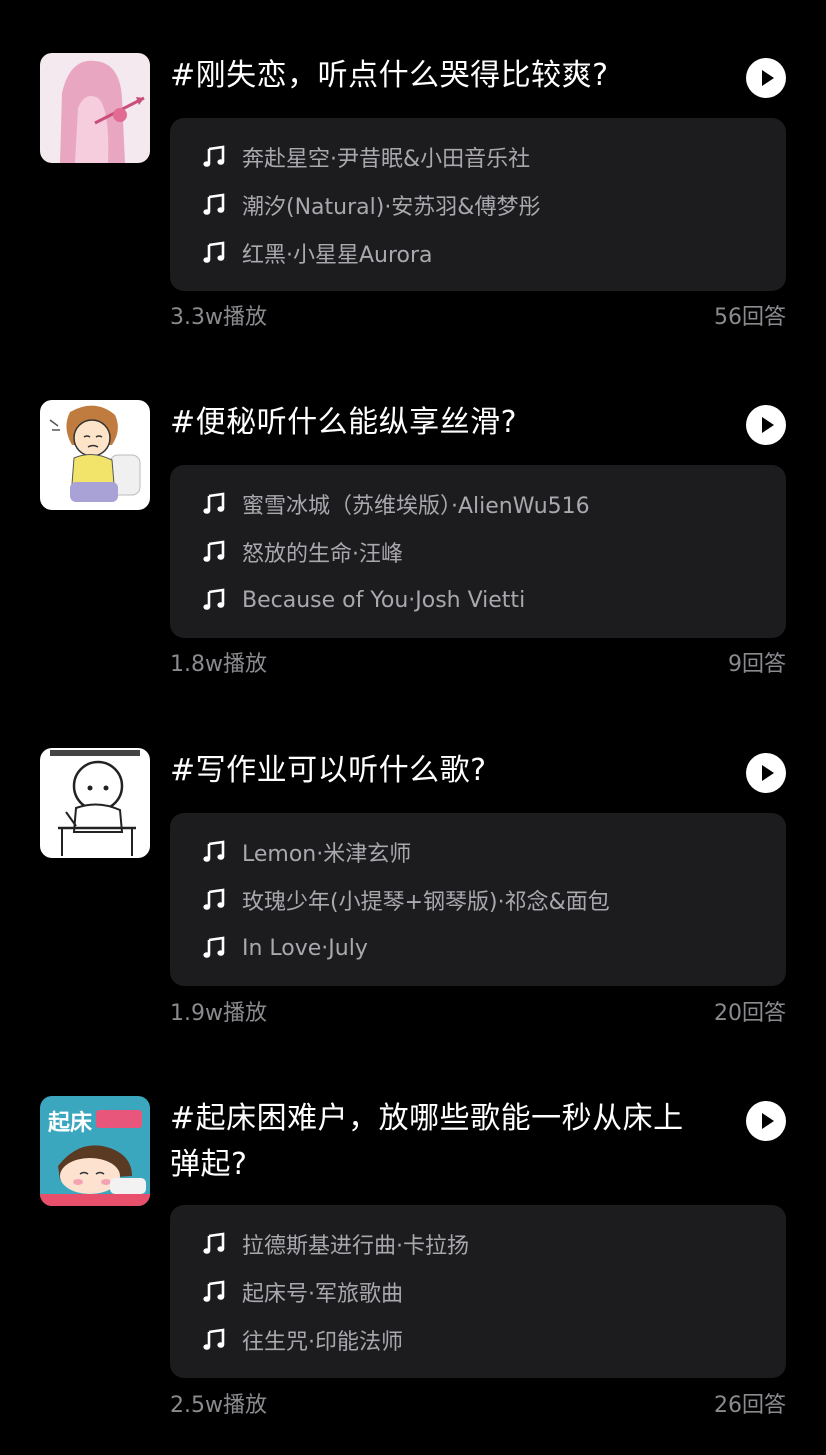  What do you see at coordinates (478, 318) in the screenshot?
I see `topic-stats: 3.3w播放 56回答` at bounding box center [478, 318].